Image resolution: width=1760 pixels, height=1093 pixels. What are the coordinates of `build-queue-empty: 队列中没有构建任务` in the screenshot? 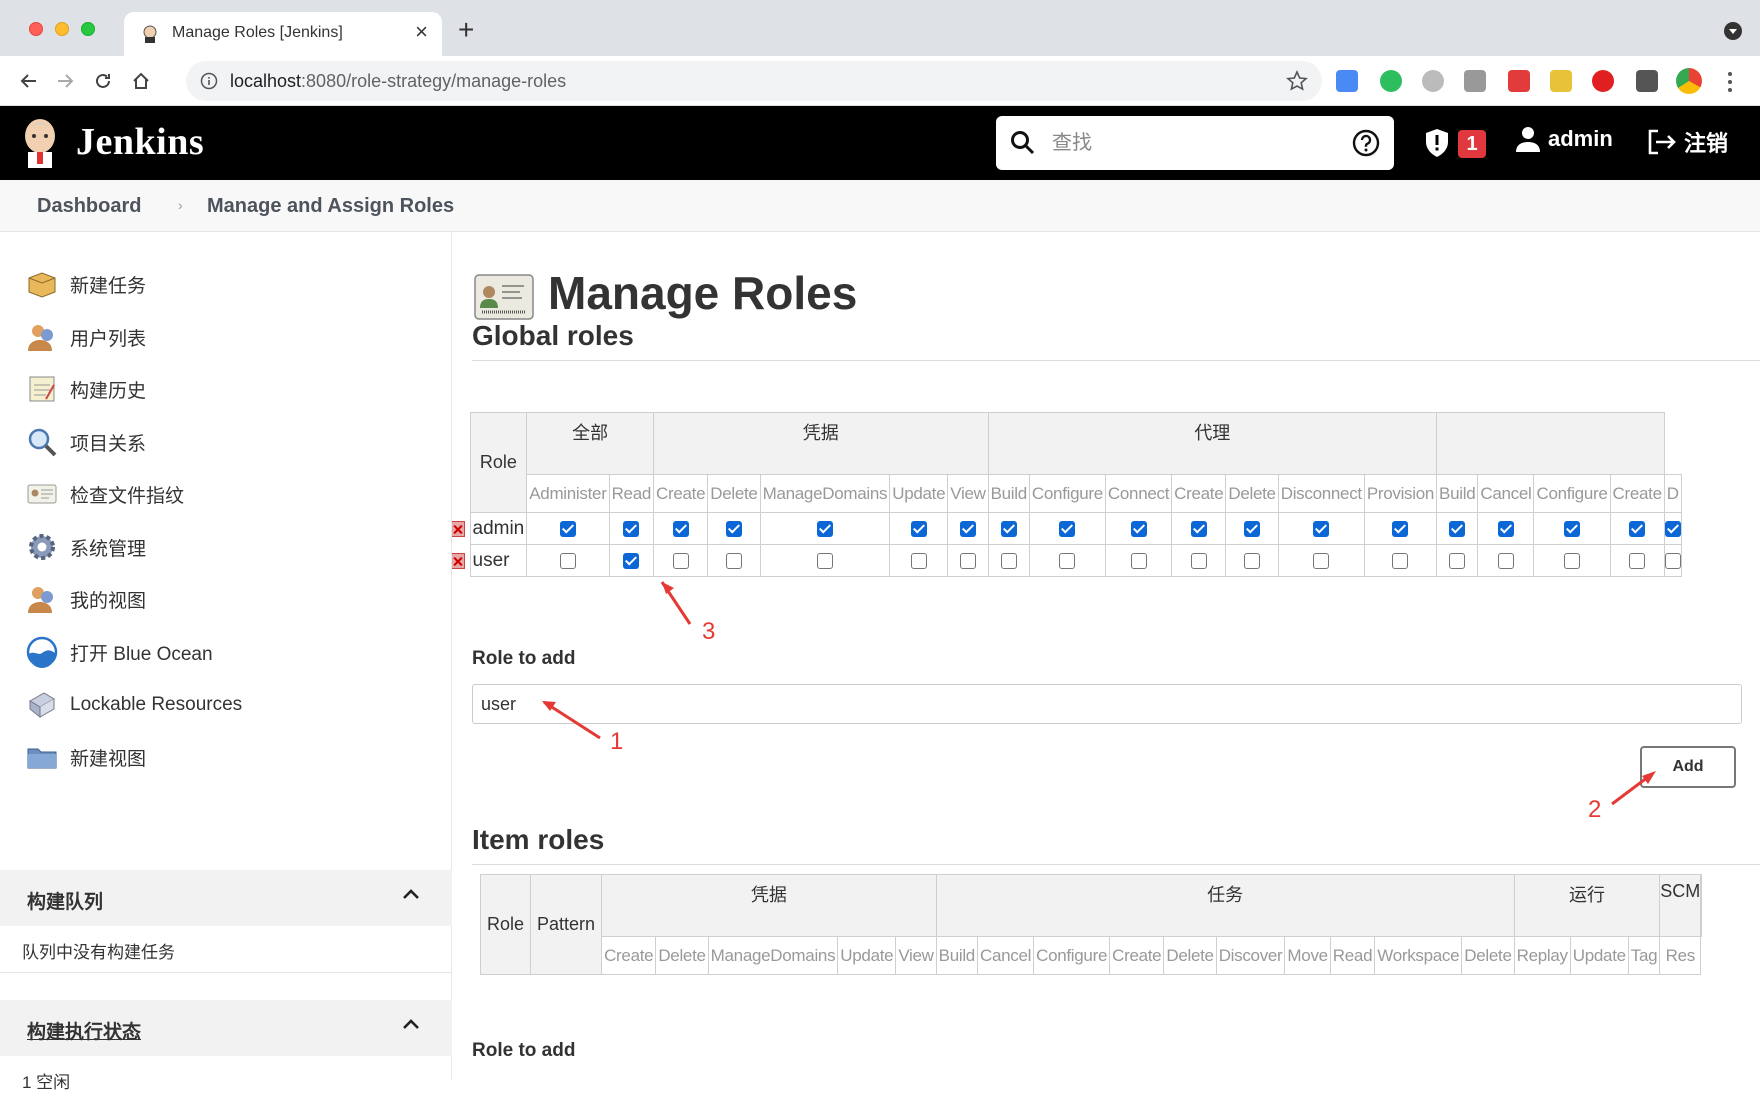 It's located at (98, 952).